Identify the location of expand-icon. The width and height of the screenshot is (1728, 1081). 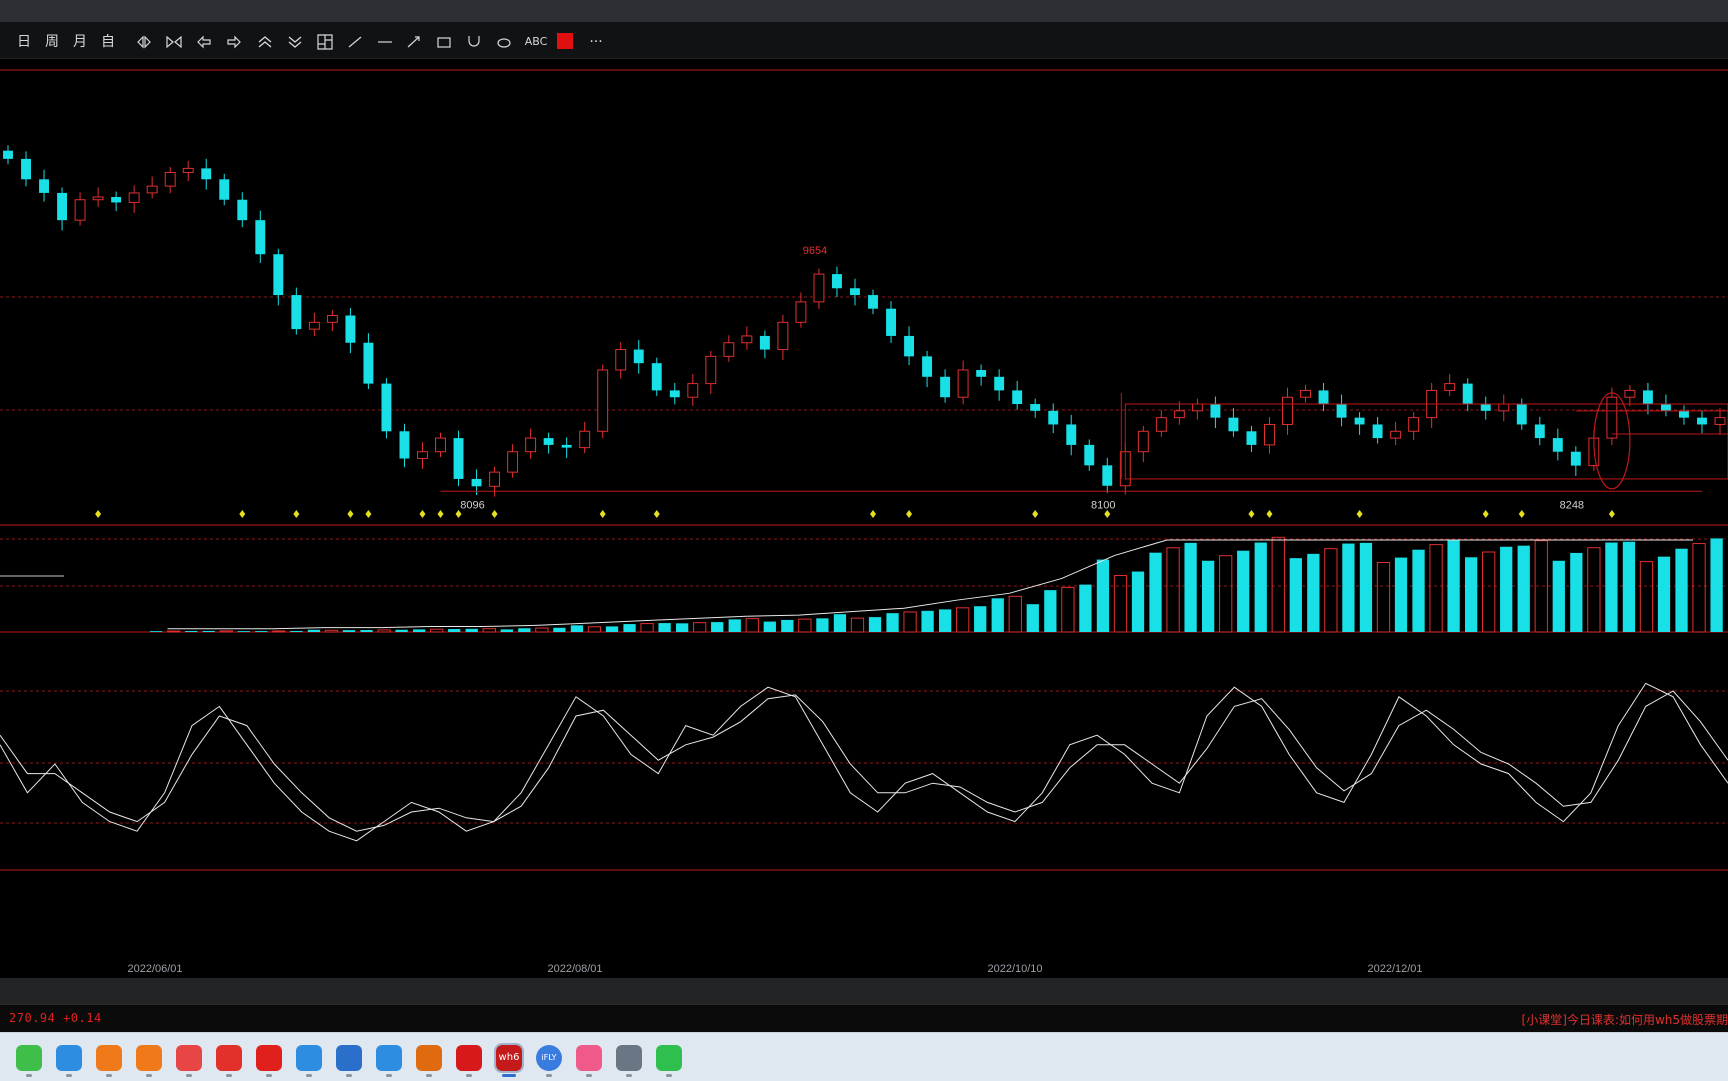
(174, 42).